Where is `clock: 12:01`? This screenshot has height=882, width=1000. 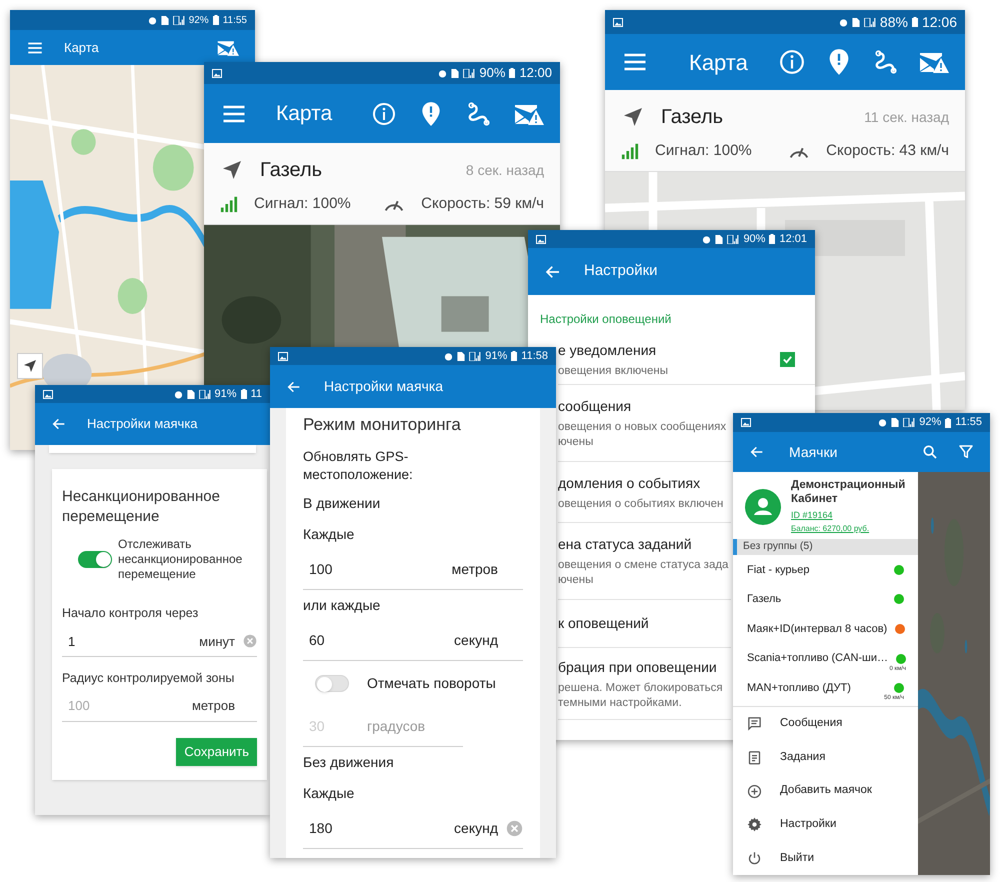 clock: 12:01 is located at coordinates (793, 239).